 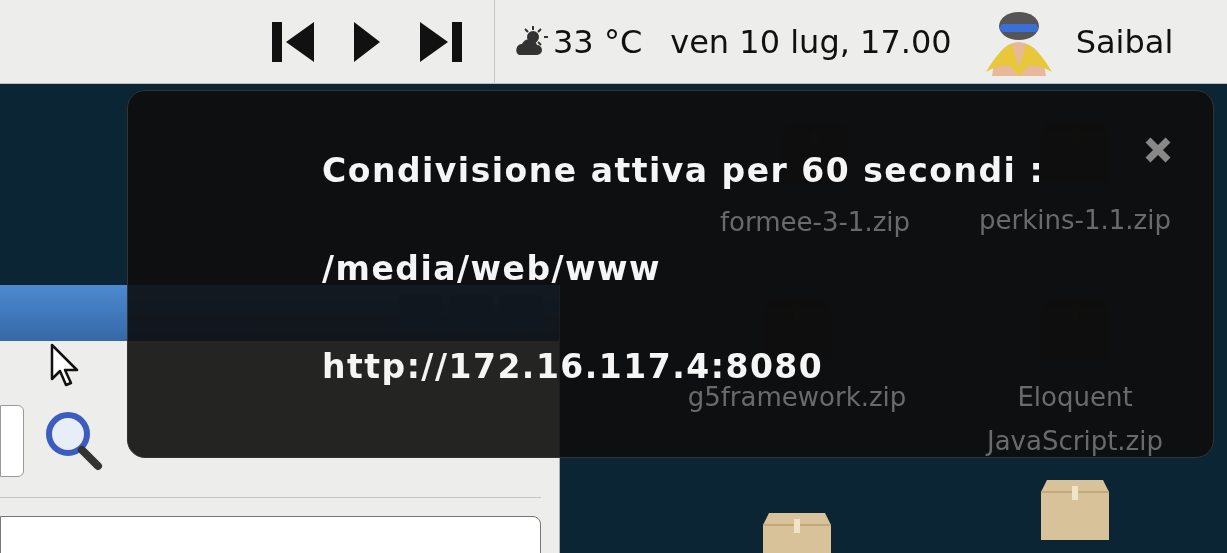 I want to click on notification-text: http://172.16.117.4:8080, so click(x=573, y=367).